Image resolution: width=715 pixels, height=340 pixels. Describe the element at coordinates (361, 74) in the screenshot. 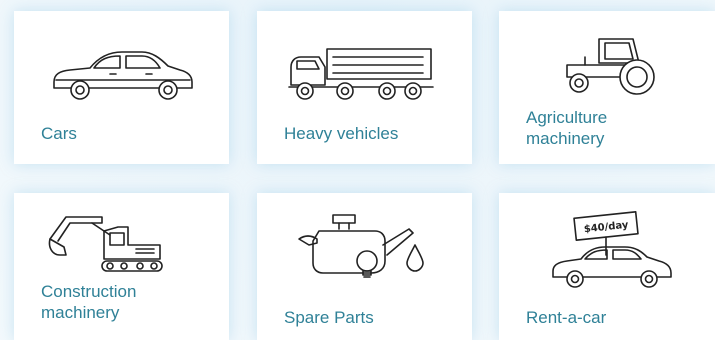

I see `truck-icon` at that location.